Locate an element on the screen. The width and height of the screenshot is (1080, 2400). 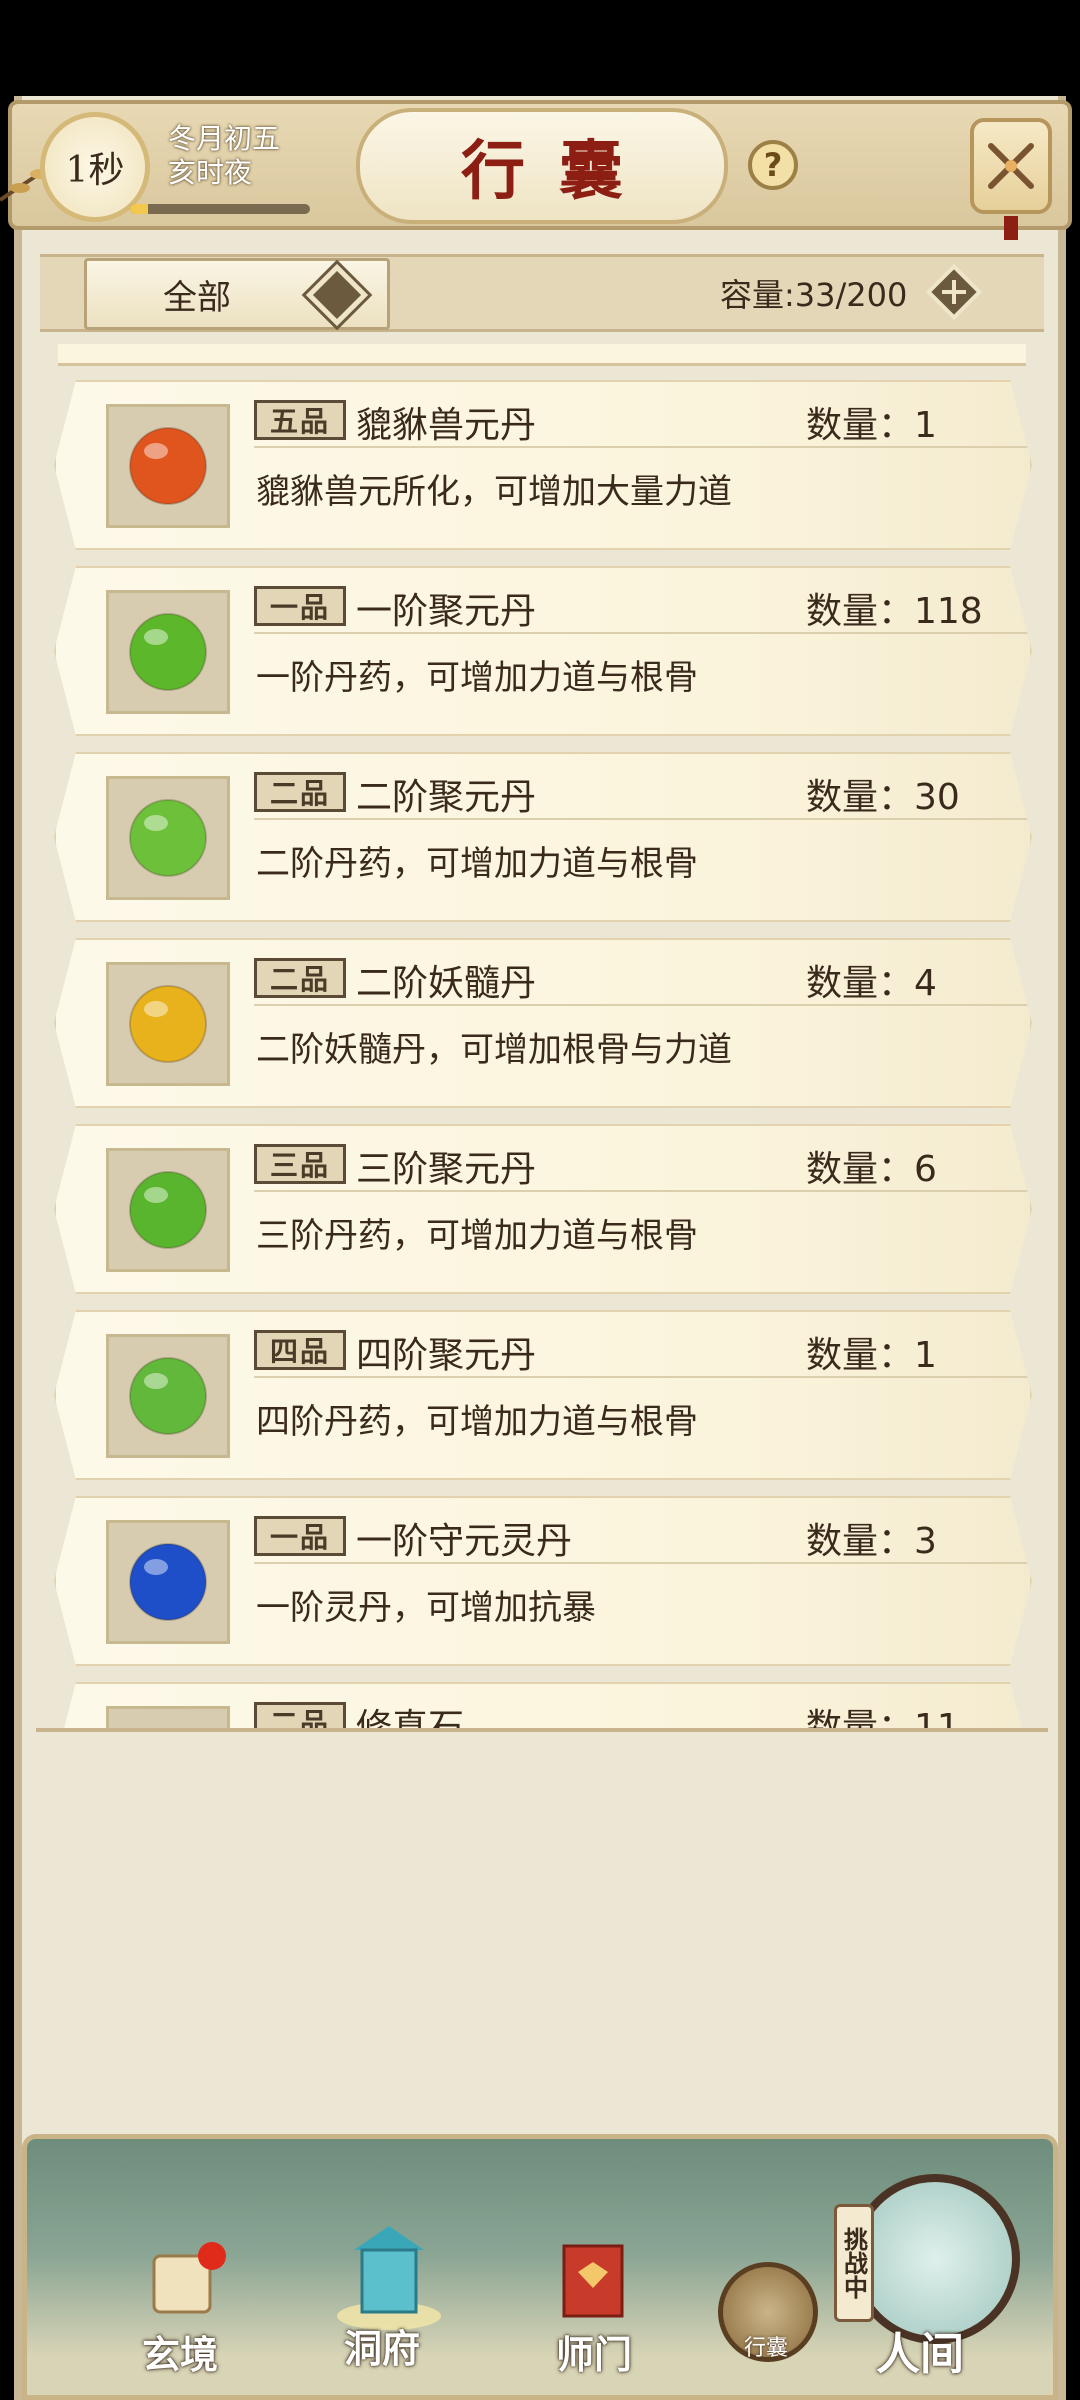
title-plate: 行囊 is located at coordinates (542, 166).